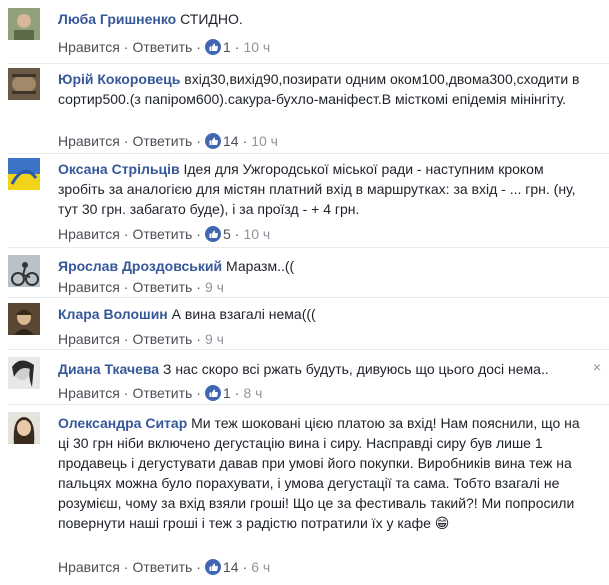 The image size is (609, 585). Describe the element at coordinates (597, 367) in the screenshot. I see `close-icon: ×` at that location.